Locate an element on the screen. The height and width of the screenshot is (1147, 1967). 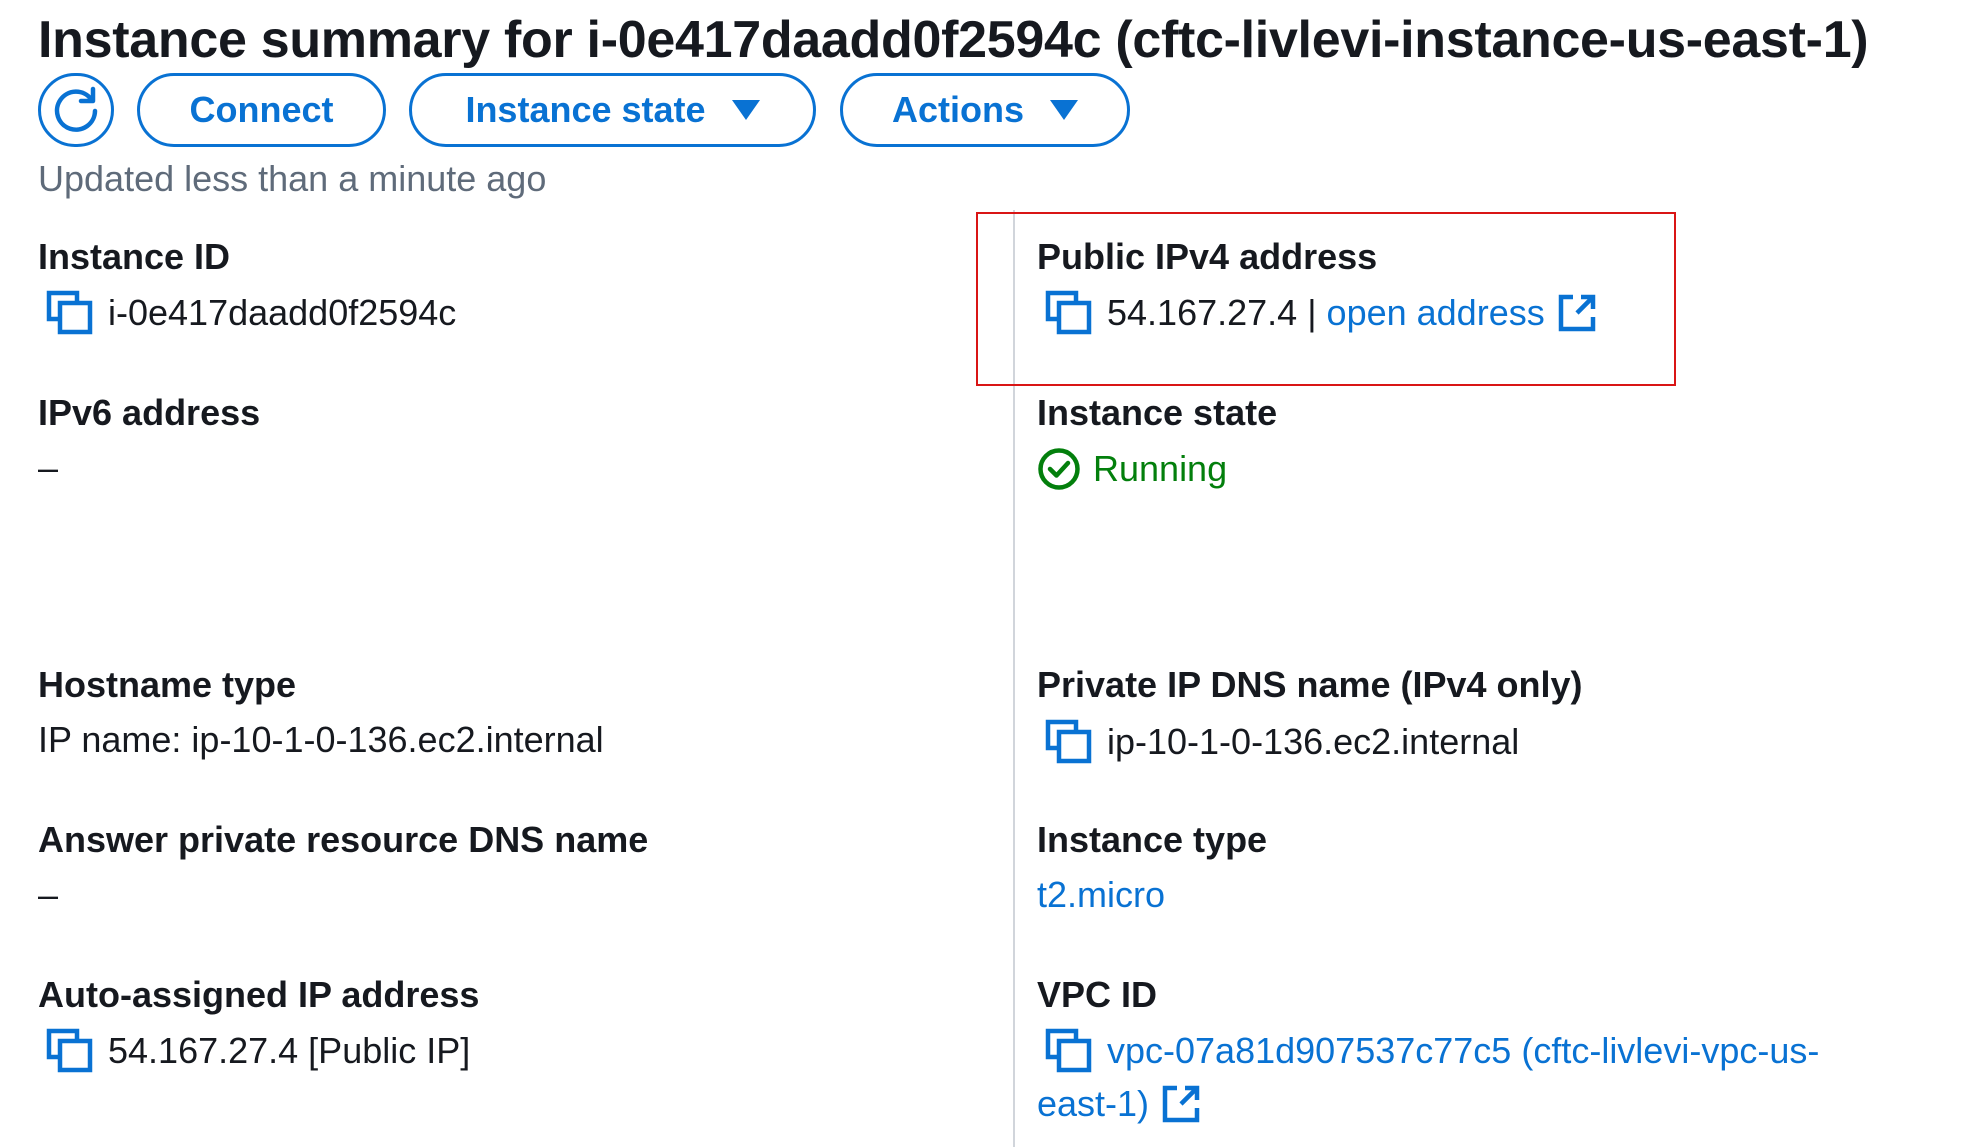
instance-id-value-row: i-0e417daadd0f2594c is located at coordinates (251, 313).